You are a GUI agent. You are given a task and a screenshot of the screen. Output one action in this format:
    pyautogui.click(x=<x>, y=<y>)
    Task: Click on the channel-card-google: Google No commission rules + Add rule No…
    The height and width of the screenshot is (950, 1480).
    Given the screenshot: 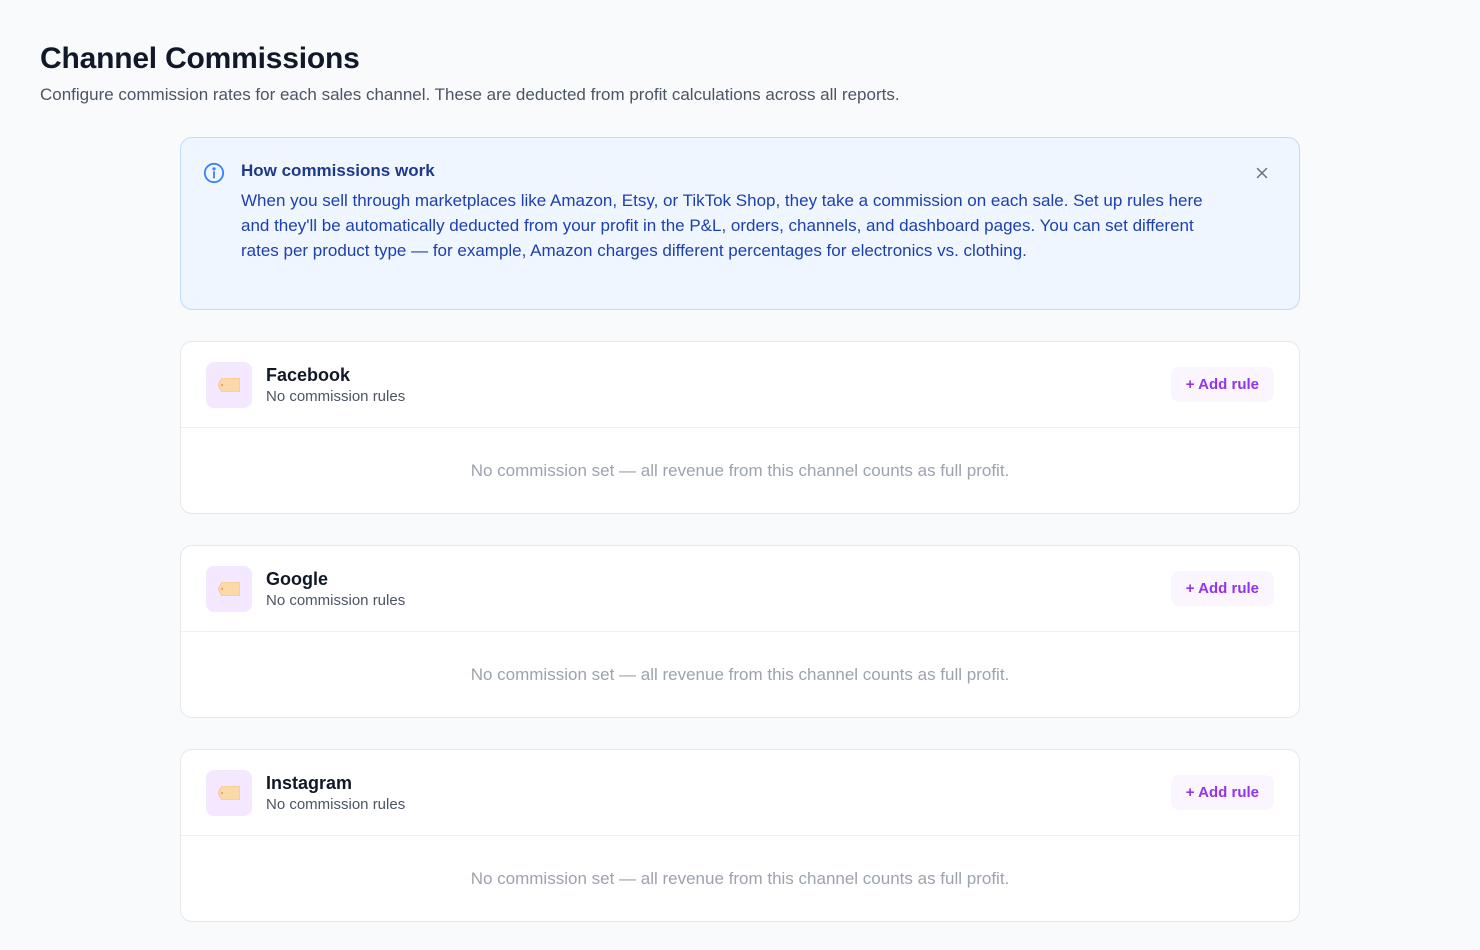 What is the action you would take?
    pyautogui.click(x=740, y=631)
    